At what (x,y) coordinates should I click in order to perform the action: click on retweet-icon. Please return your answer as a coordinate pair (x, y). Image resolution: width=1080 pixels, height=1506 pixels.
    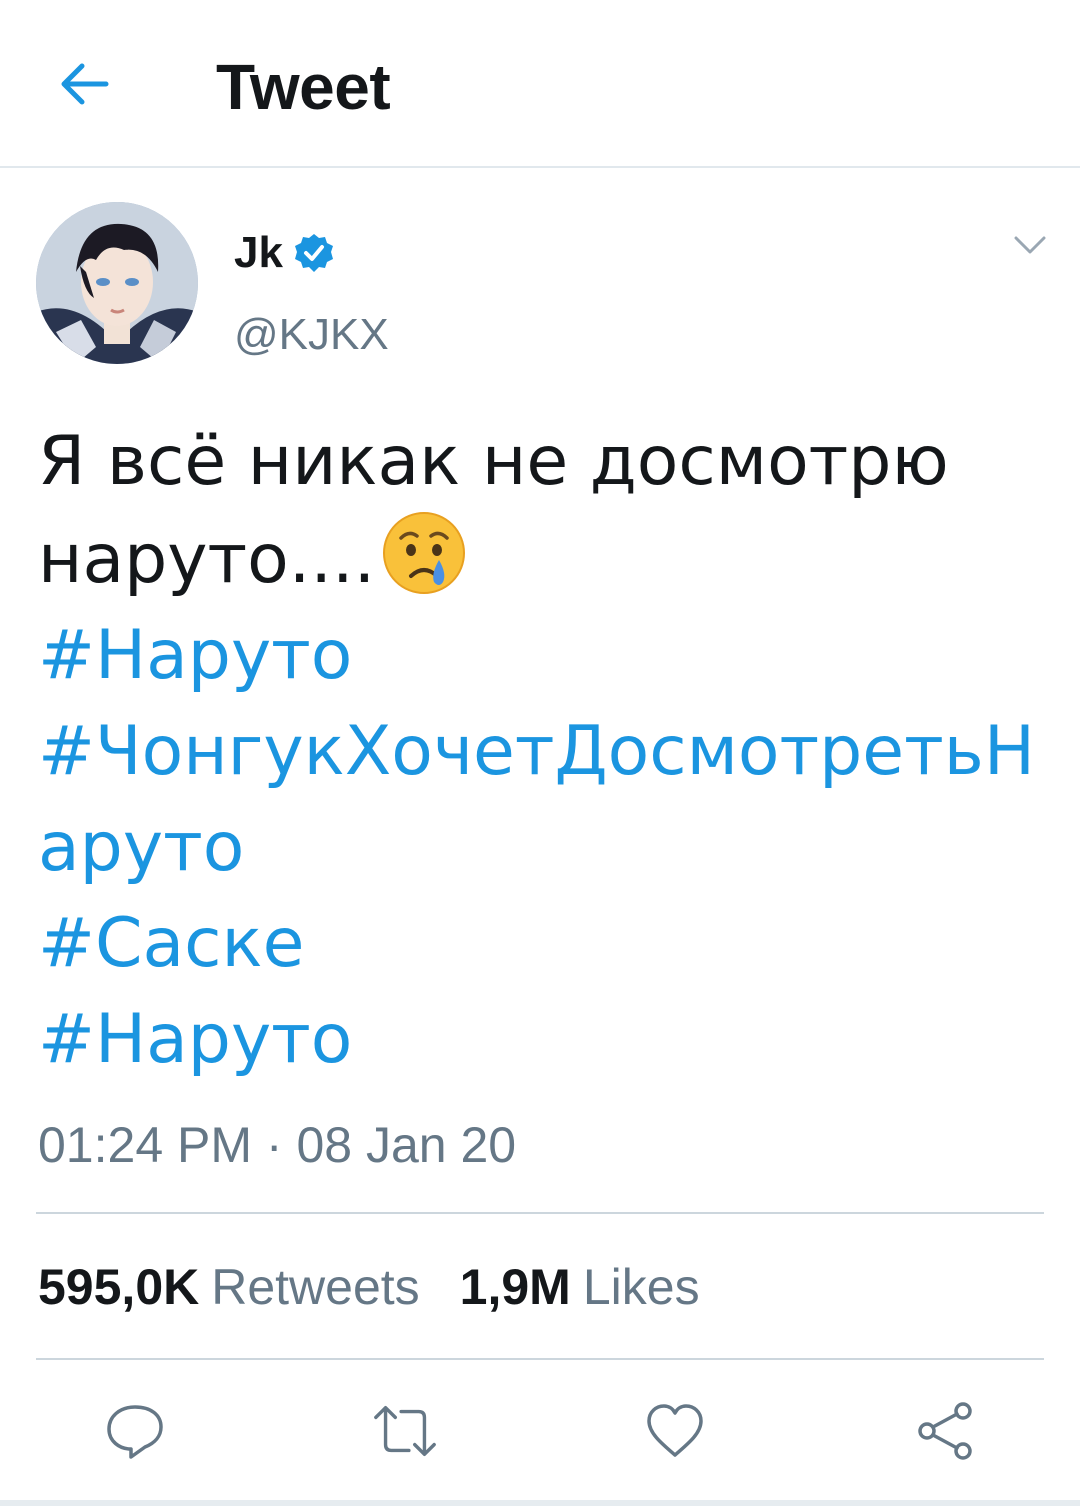
    Looking at the image, I should click on (405, 1431).